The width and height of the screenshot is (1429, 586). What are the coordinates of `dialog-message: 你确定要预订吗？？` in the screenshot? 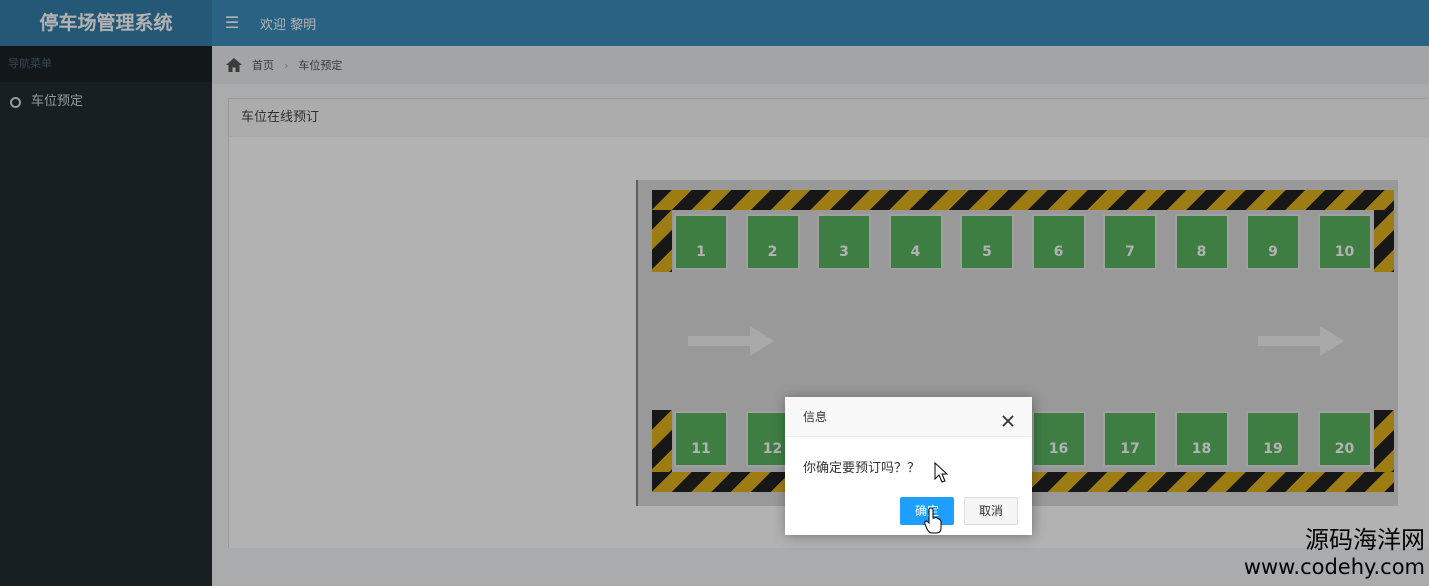 It's located at (862, 468).